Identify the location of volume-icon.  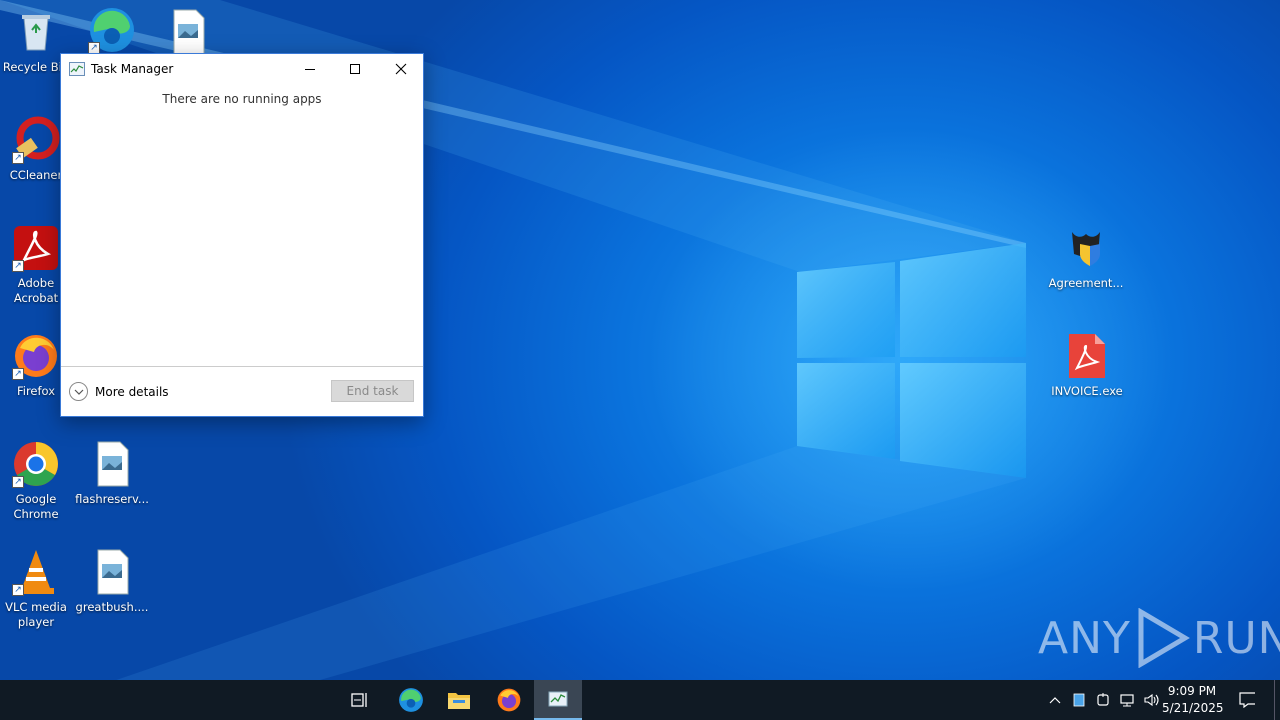
(1151, 700).